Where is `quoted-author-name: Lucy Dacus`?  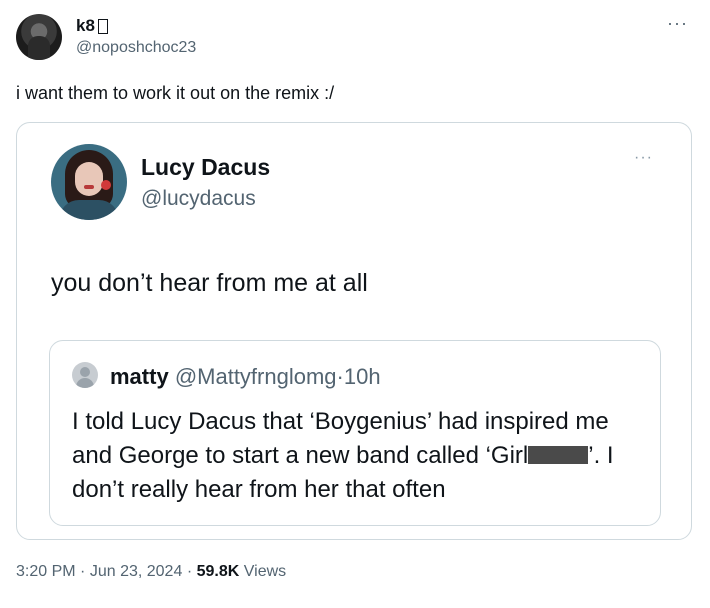
quoted-author-name: Lucy Dacus is located at coordinates (205, 167).